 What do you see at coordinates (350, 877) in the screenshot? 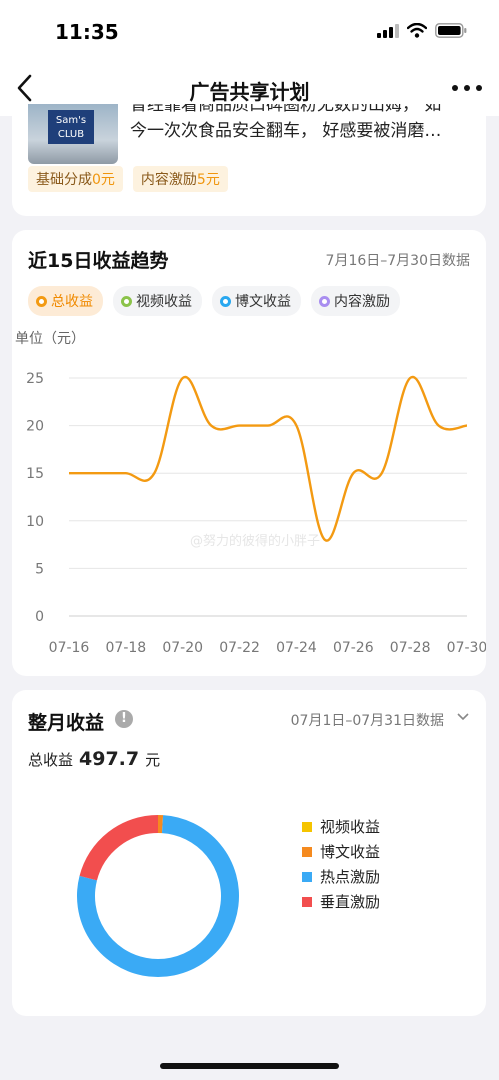
I see `legend-label: 热点激励` at bounding box center [350, 877].